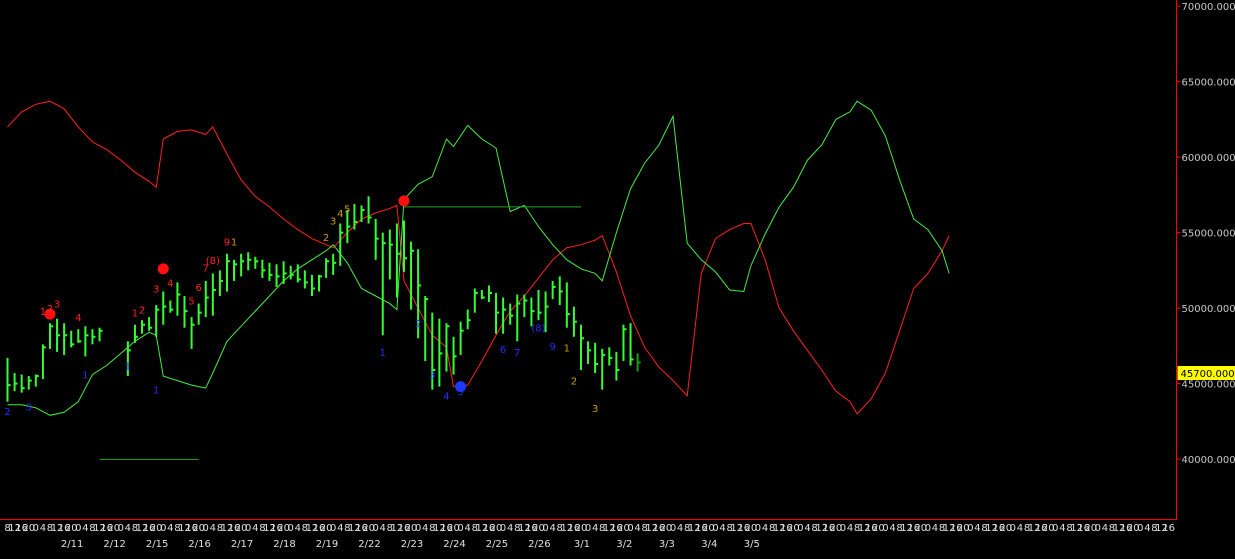  What do you see at coordinates (1208, 374) in the screenshot?
I see `last-price-label: 45700.0000` at bounding box center [1208, 374].